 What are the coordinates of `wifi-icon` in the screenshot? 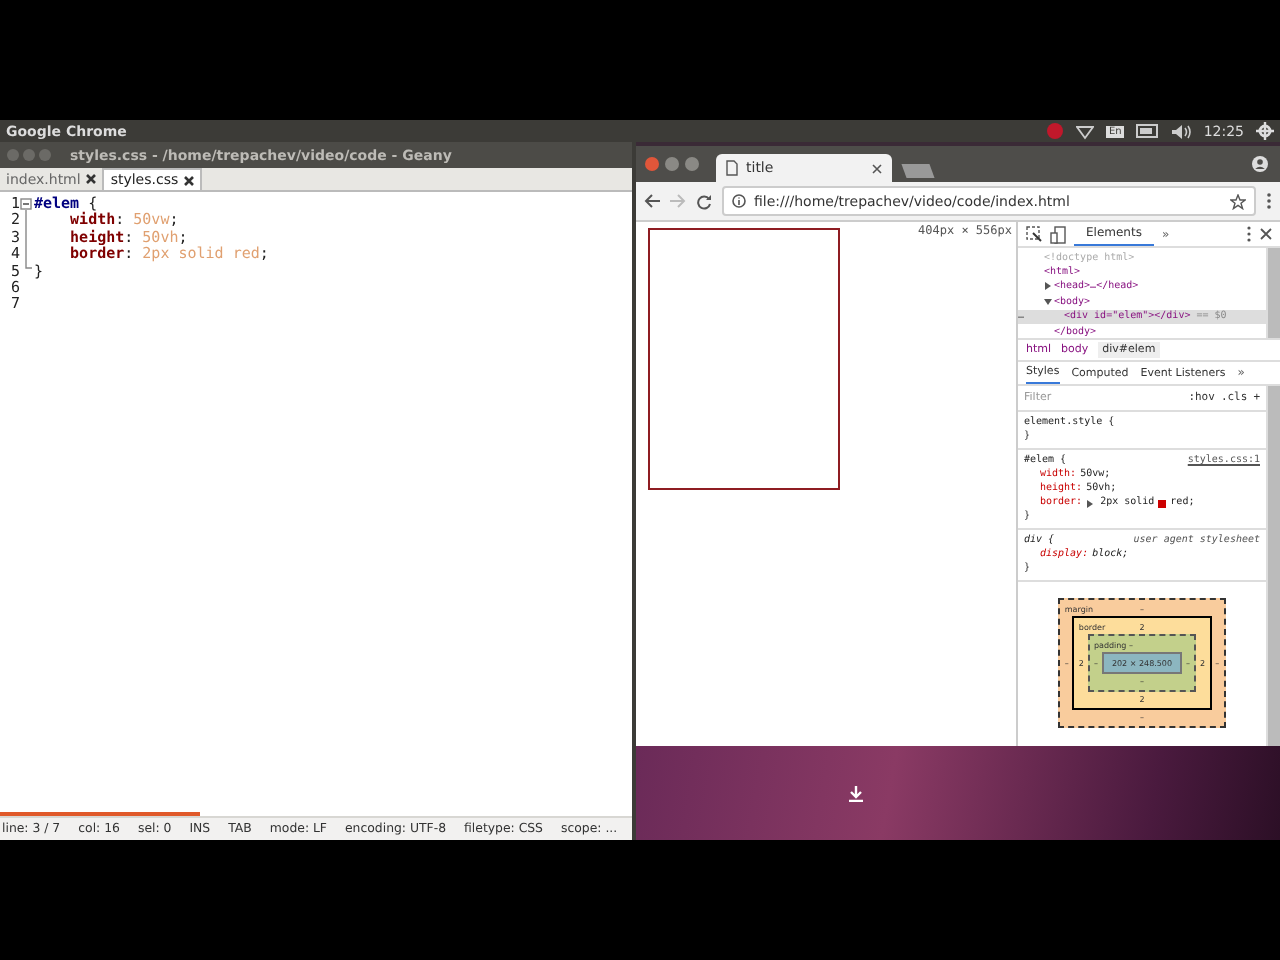 It's located at (1085, 131).